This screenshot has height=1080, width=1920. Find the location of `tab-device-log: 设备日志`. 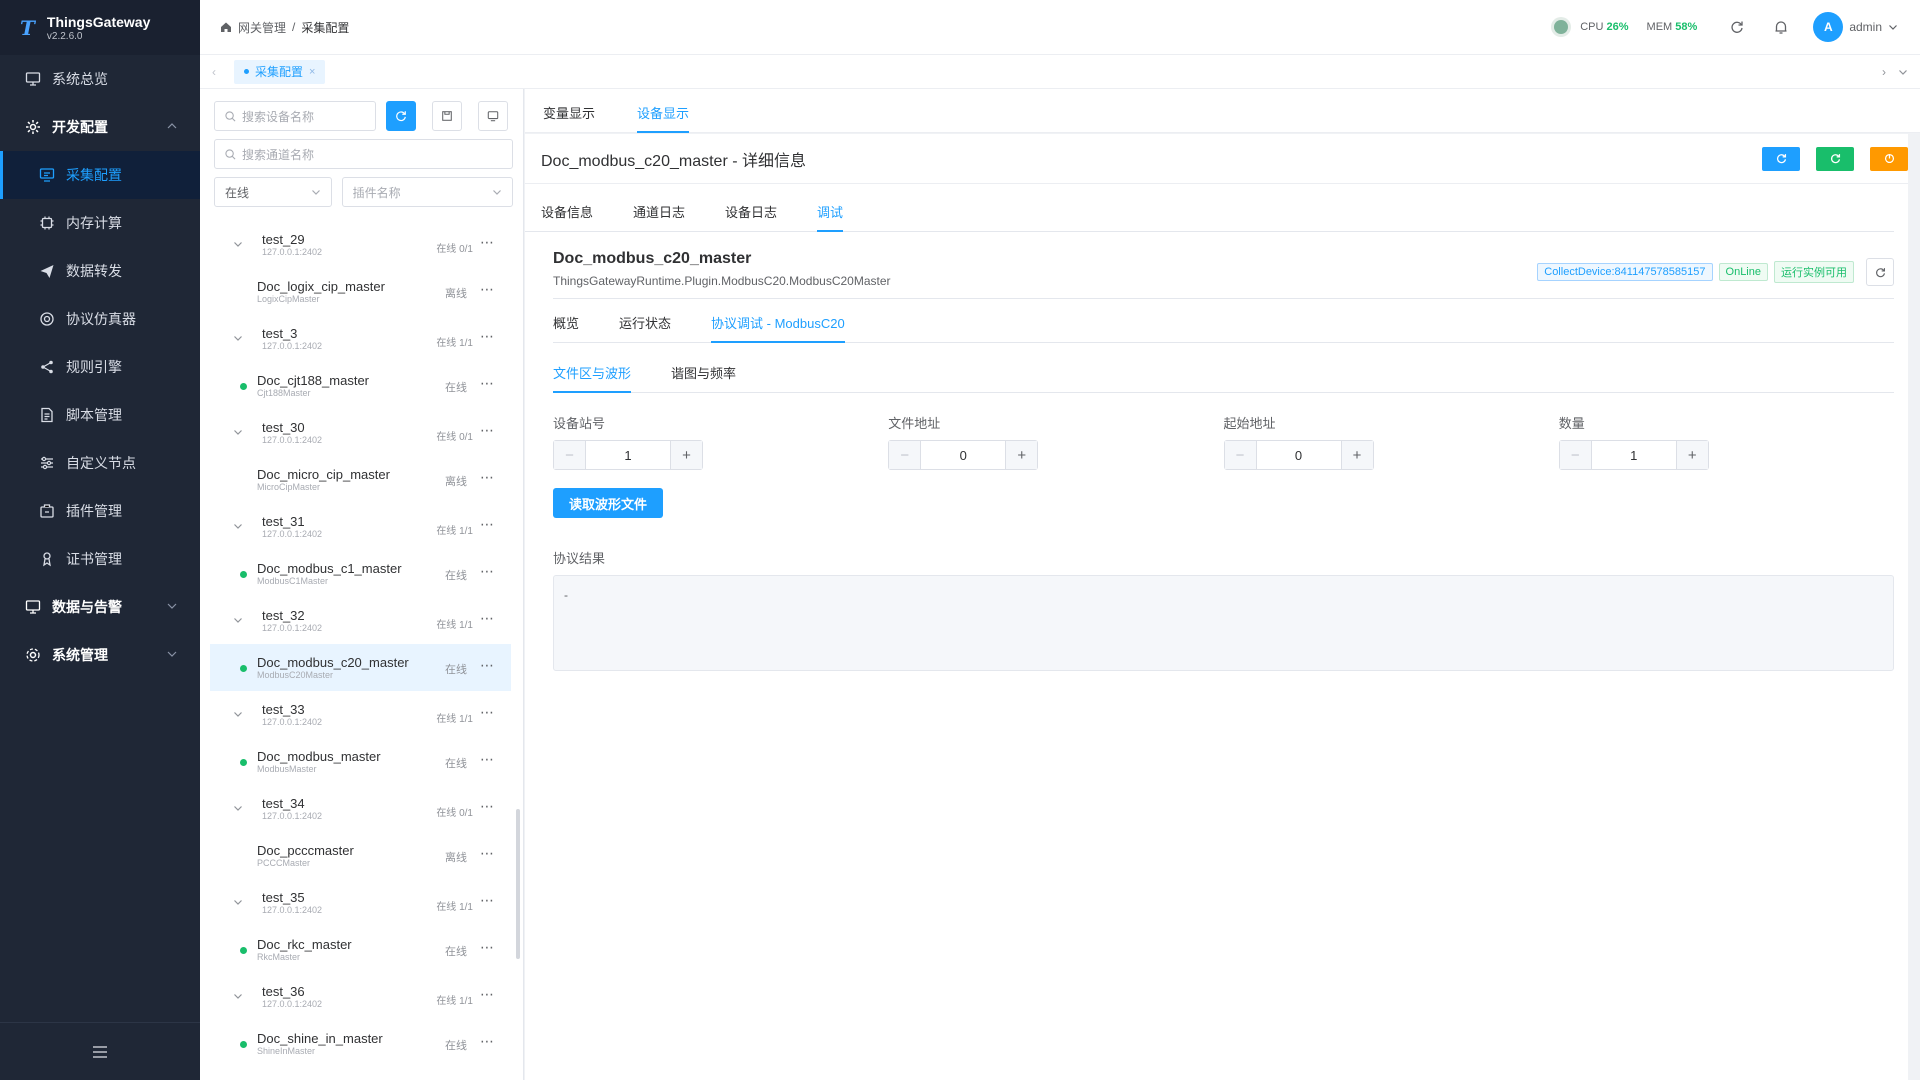

tab-device-log: 设备日志 is located at coordinates (751, 216).